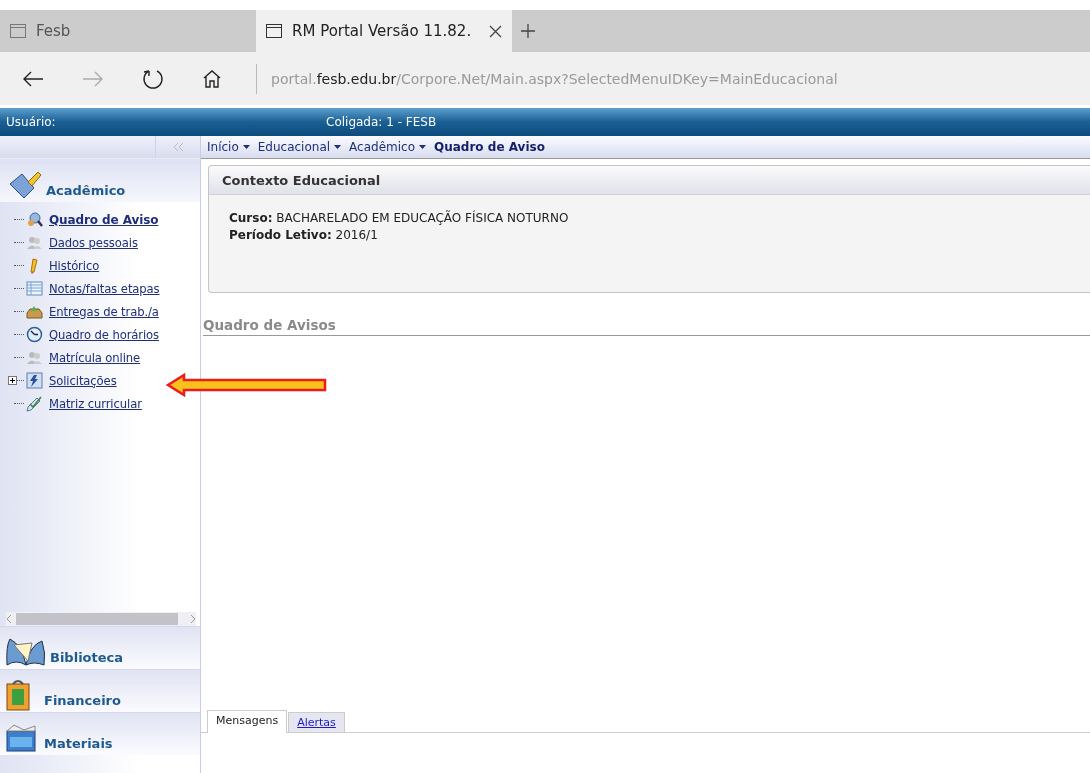 This screenshot has width=1090, height=773. Describe the element at coordinates (228, 147) in the screenshot. I see `breadcrumb-link: Início` at that location.